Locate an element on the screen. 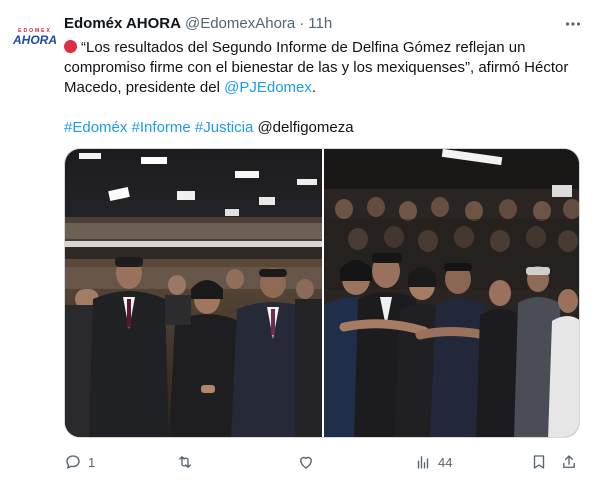  heart-icon is located at coordinates (306, 462).